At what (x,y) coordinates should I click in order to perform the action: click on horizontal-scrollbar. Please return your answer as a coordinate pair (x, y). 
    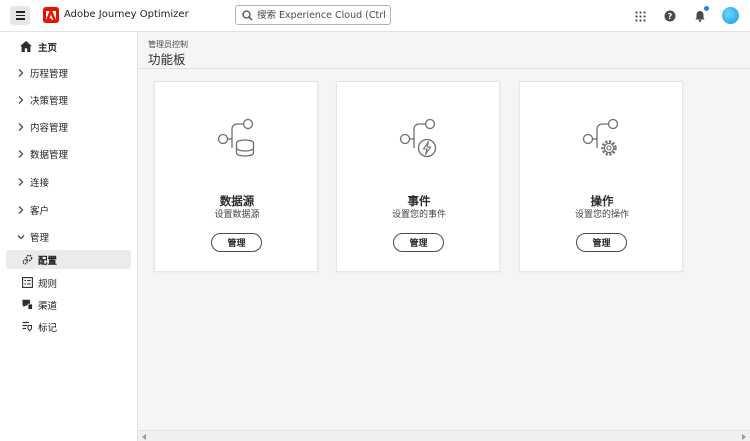
    Looking at the image, I should click on (444, 435).